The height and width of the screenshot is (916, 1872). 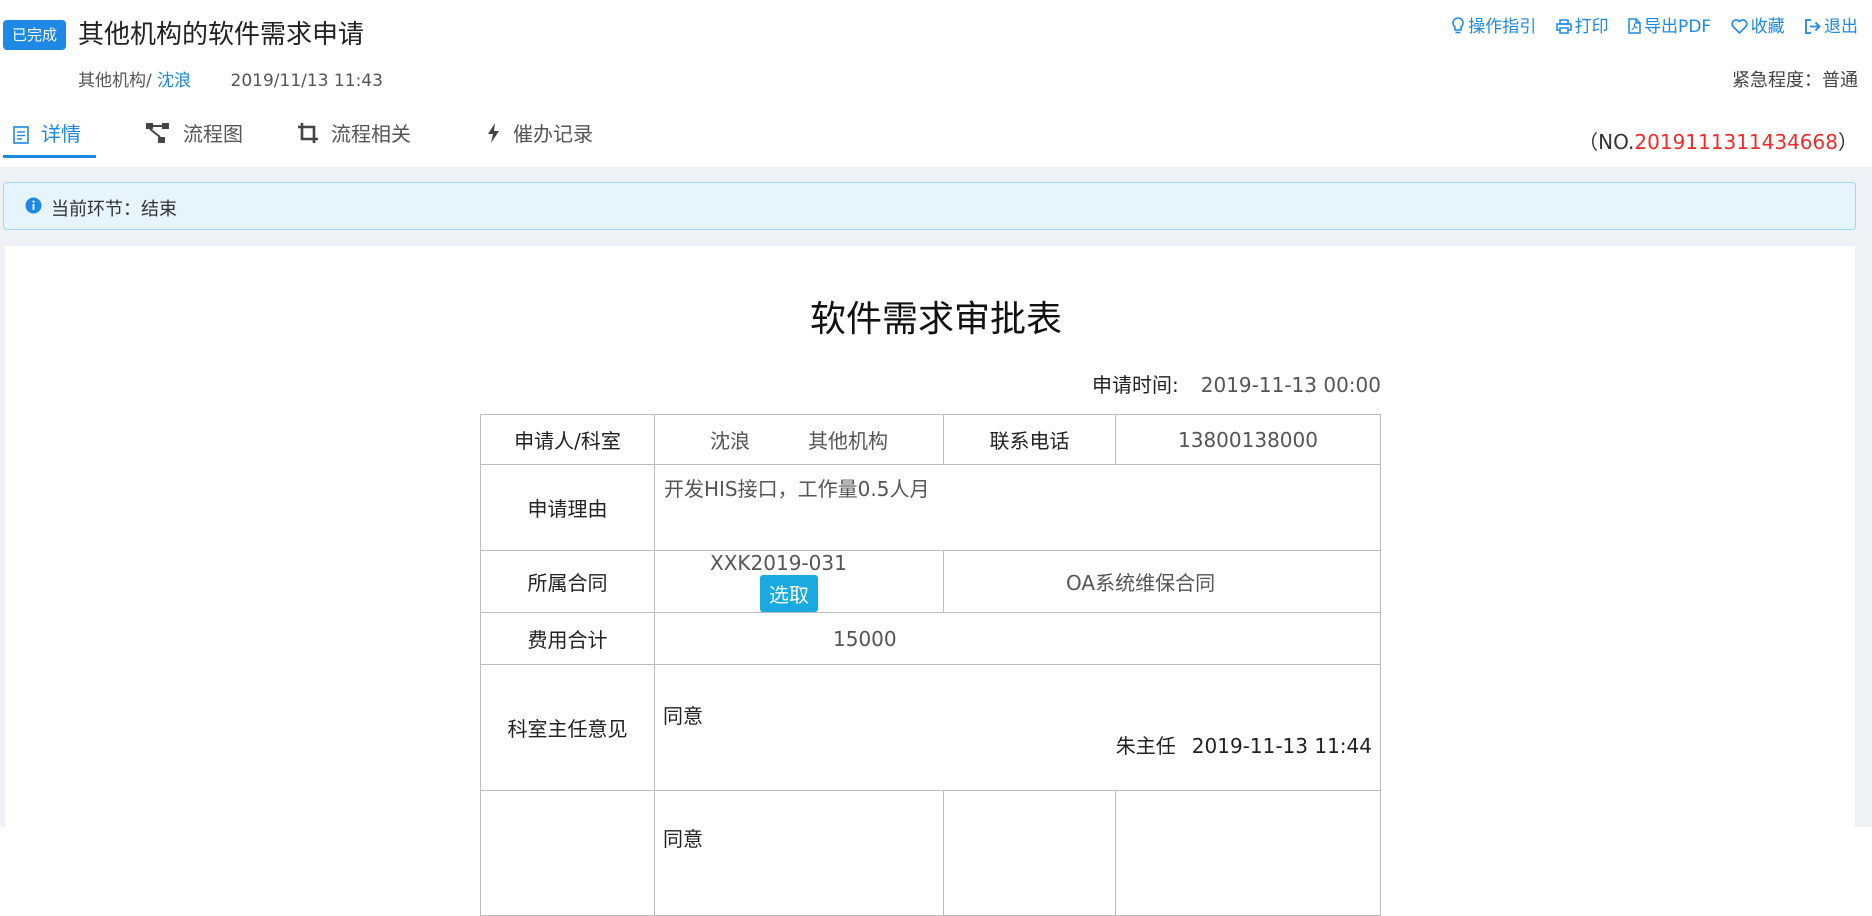 What do you see at coordinates (21, 135) in the screenshot?
I see `form-icon` at bounding box center [21, 135].